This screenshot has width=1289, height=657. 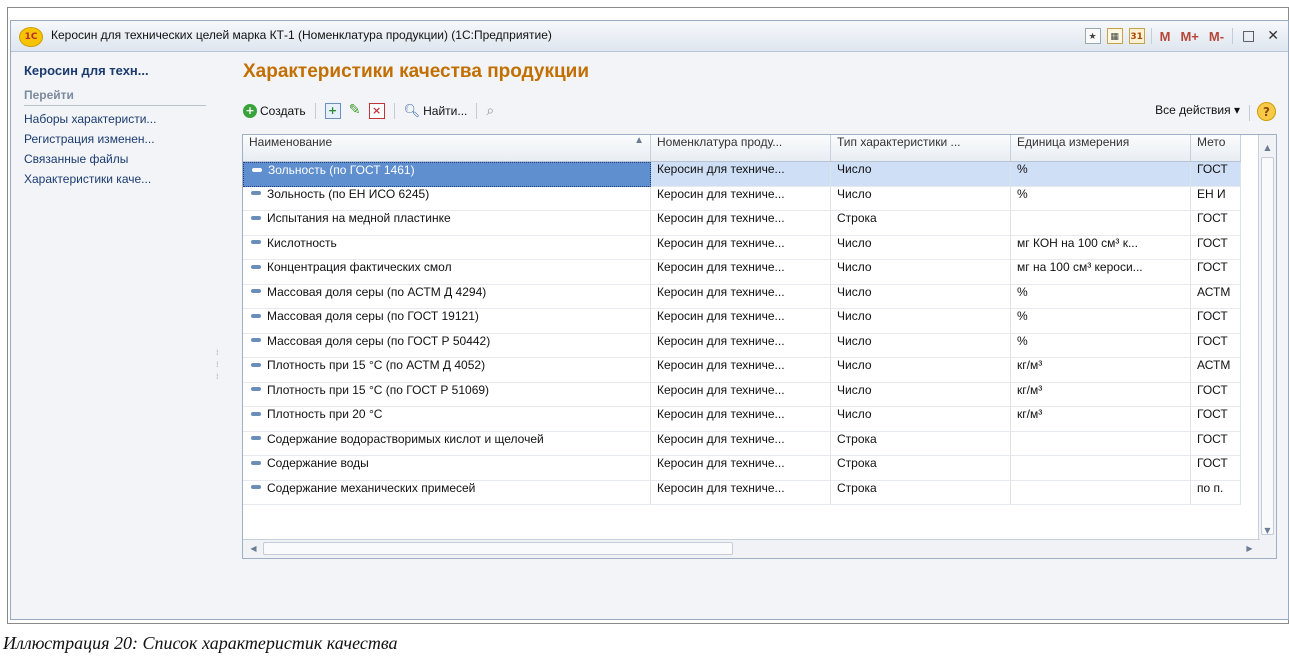 I want to click on column-header-unit: Единица измерения, so click(x=1101, y=148).